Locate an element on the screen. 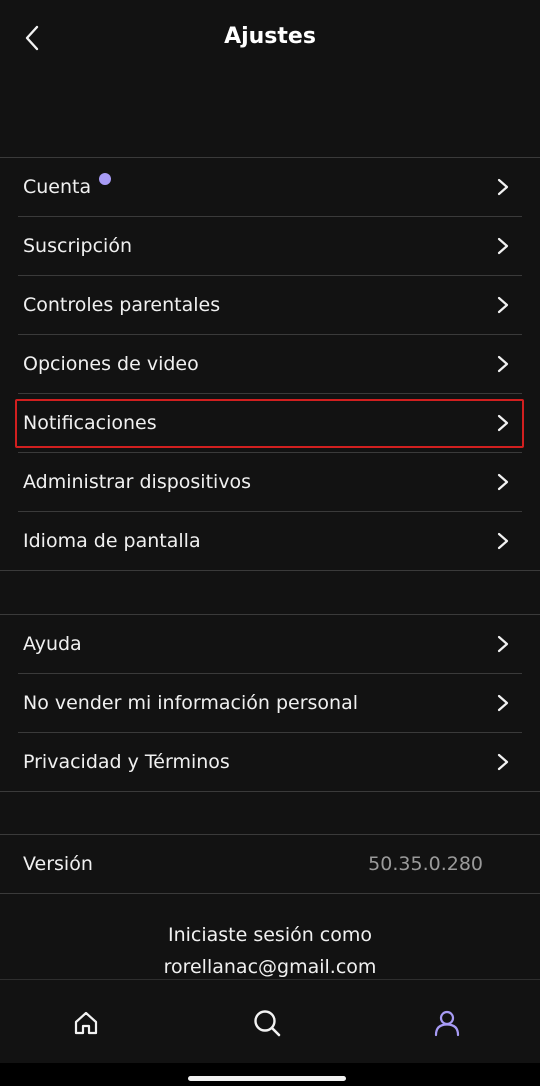 This screenshot has height=1086, width=540. settings-item-label: Cuenta is located at coordinates (57, 187).